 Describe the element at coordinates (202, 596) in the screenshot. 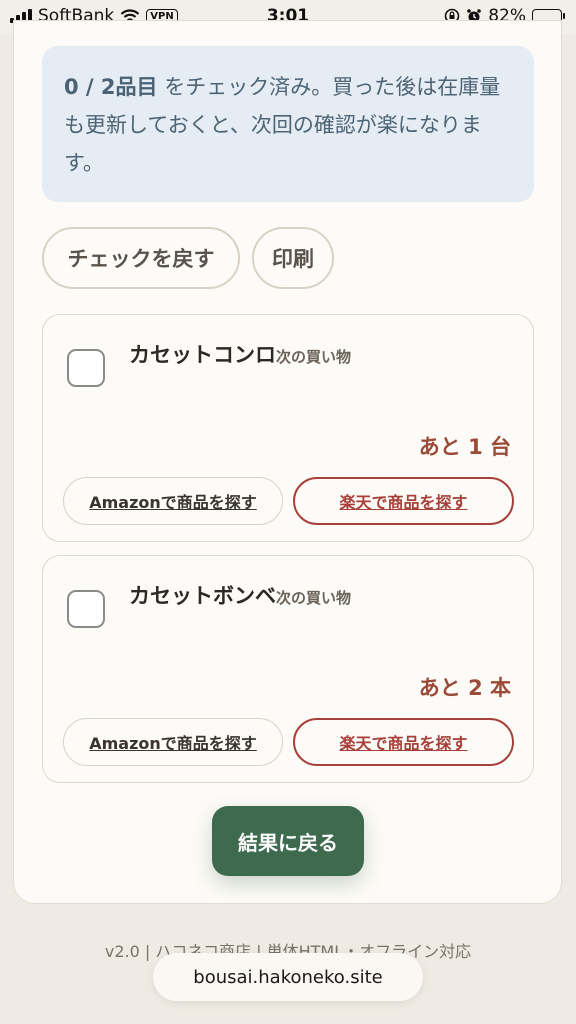

I see `item-name-text: カセットボンベ` at that location.